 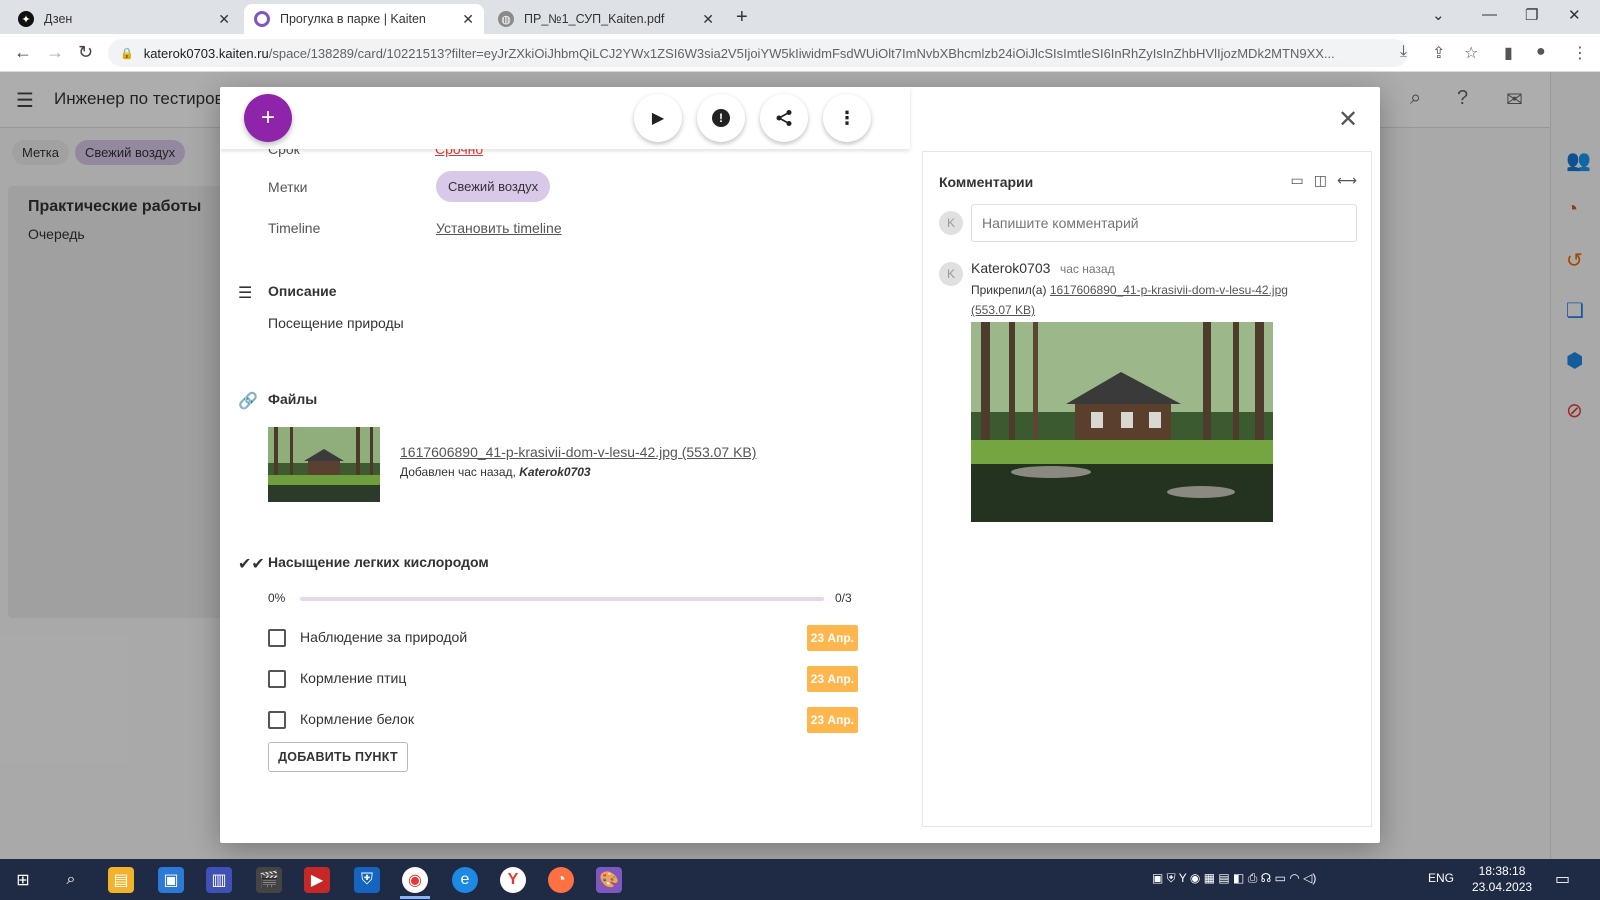 I want to click on checklist-count: 0/3, so click(x=843, y=598).